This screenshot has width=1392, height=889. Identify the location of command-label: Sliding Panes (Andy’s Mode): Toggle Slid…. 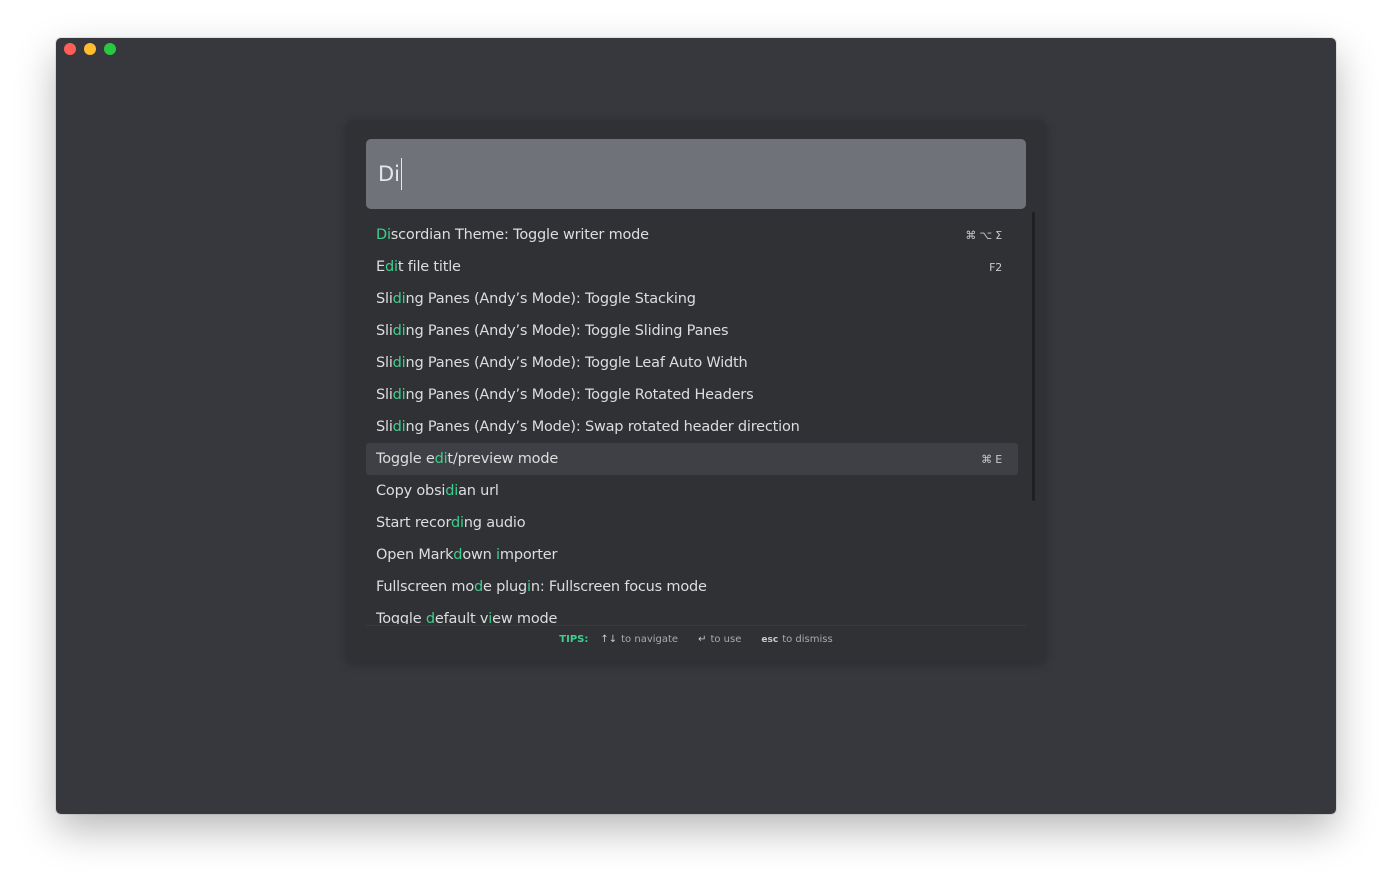
(552, 331).